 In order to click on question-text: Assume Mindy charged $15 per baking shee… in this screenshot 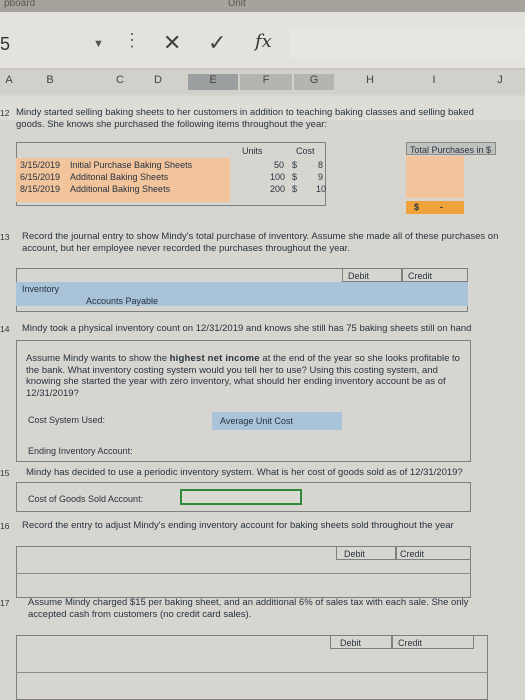, I will do `click(248, 608)`.